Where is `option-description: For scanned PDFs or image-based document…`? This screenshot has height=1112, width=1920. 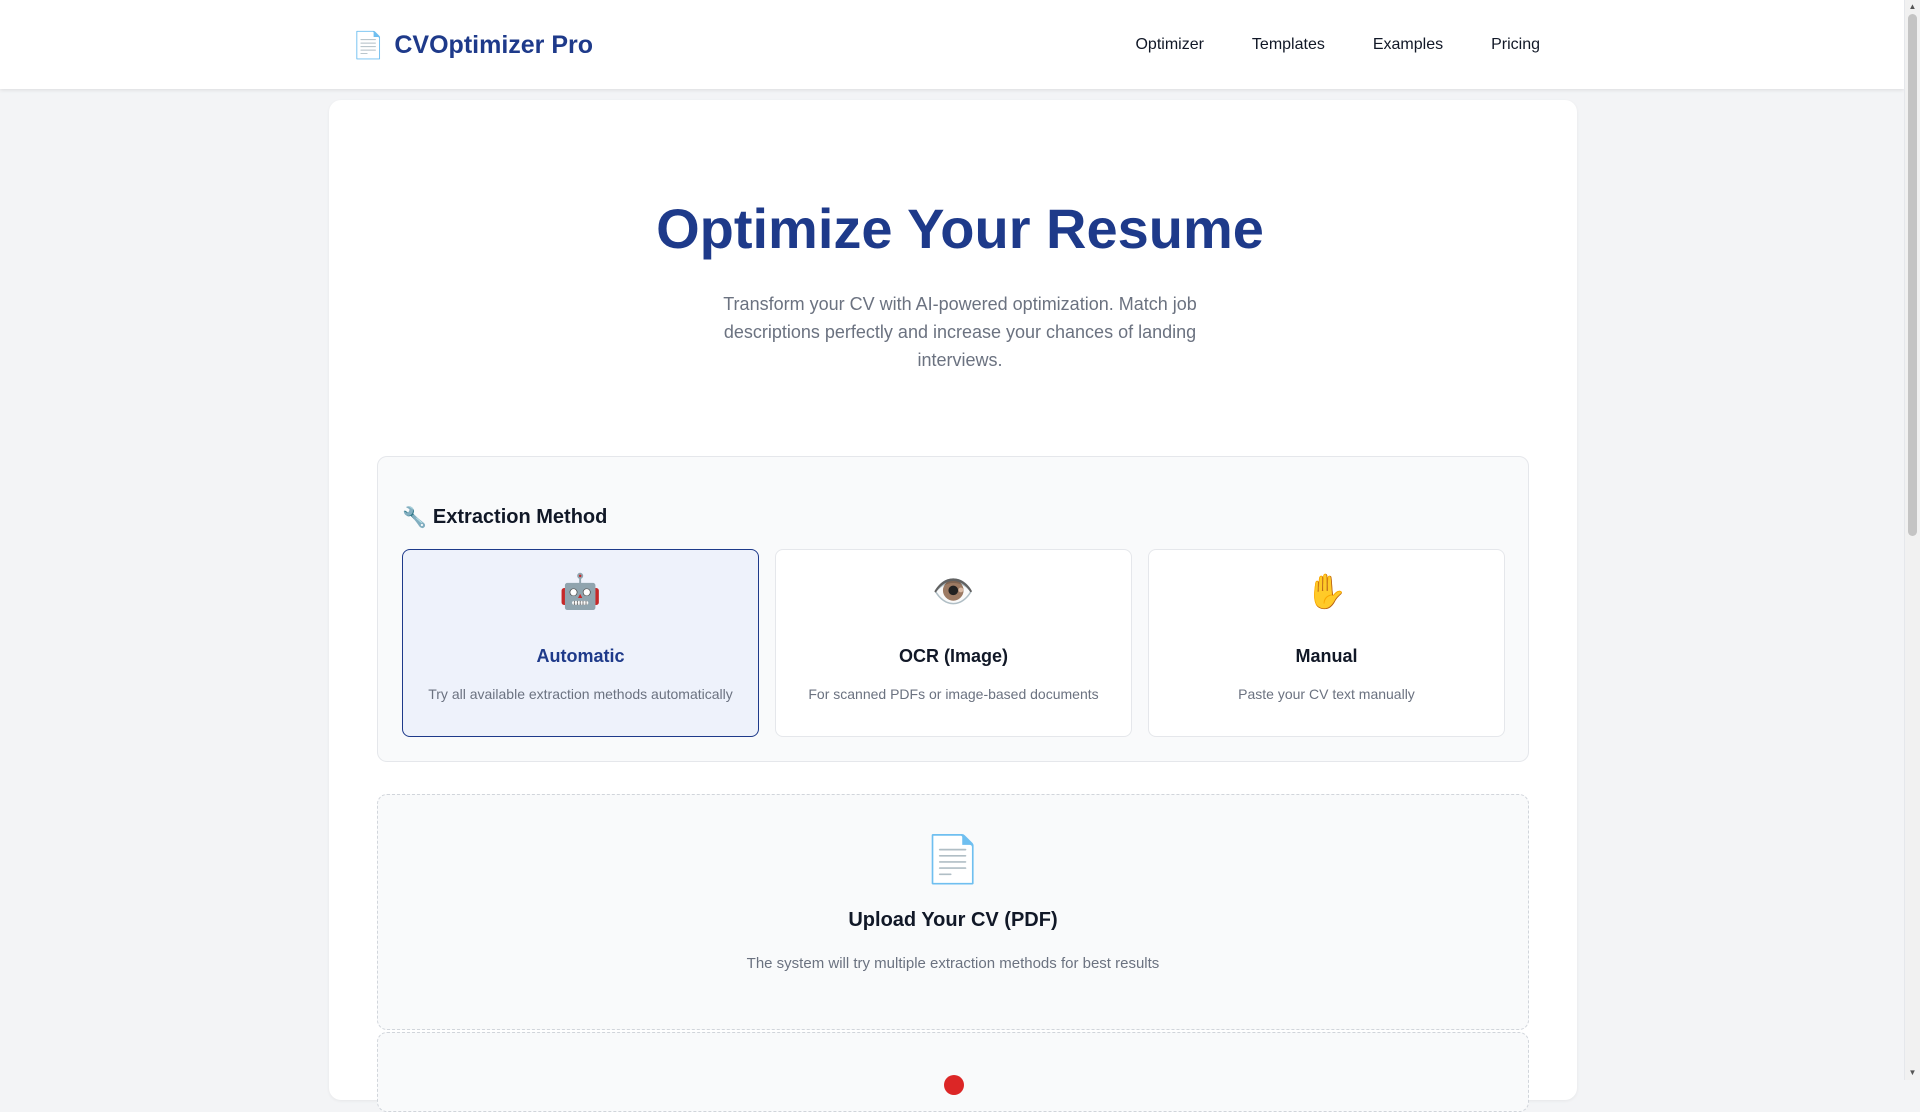 option-description: For scanned PDFs or image-based document… is located at coordinates (953, 694).